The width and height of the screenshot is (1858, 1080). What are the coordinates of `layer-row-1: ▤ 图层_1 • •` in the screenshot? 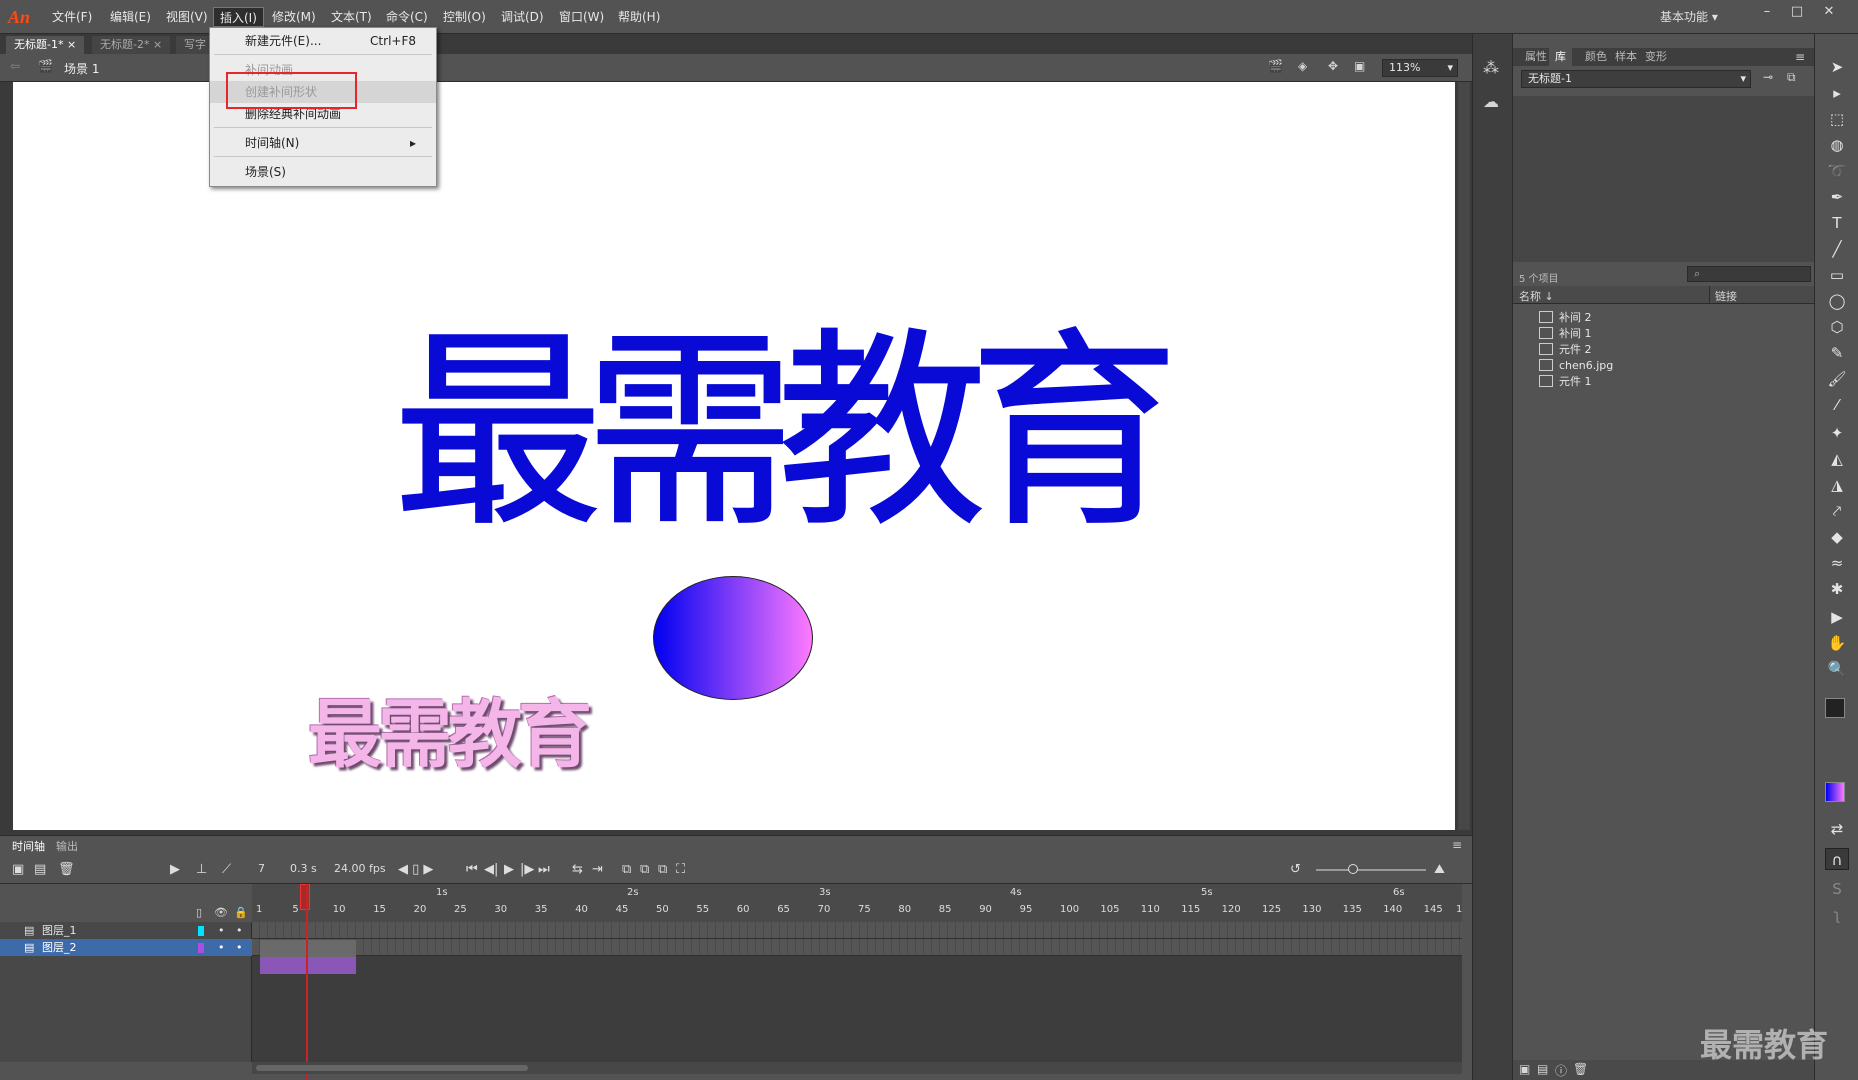 It's located at (126, 930).